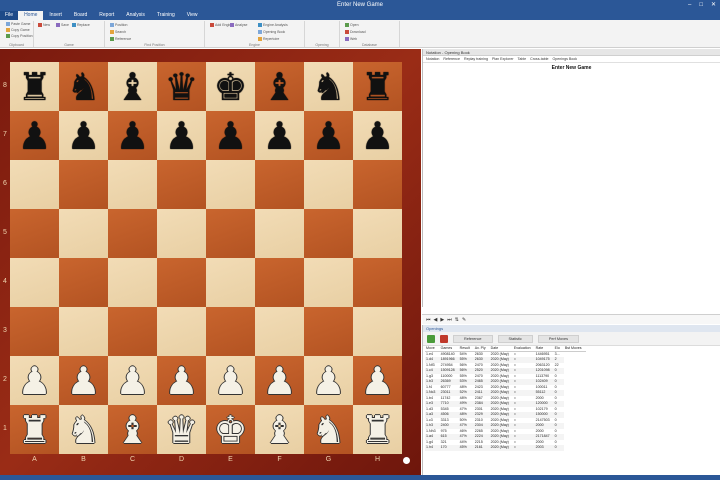 The width and height of the screenshot is (720, 480). I want to click on white-queen-icon: ♛, so click(181, 430).